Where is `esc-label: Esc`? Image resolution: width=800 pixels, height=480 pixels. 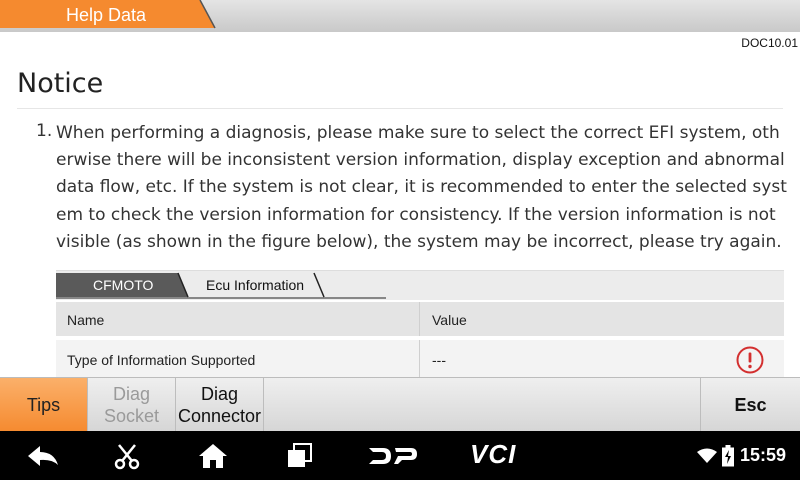
esc-label: Esc is located at coordinates (750, 405).